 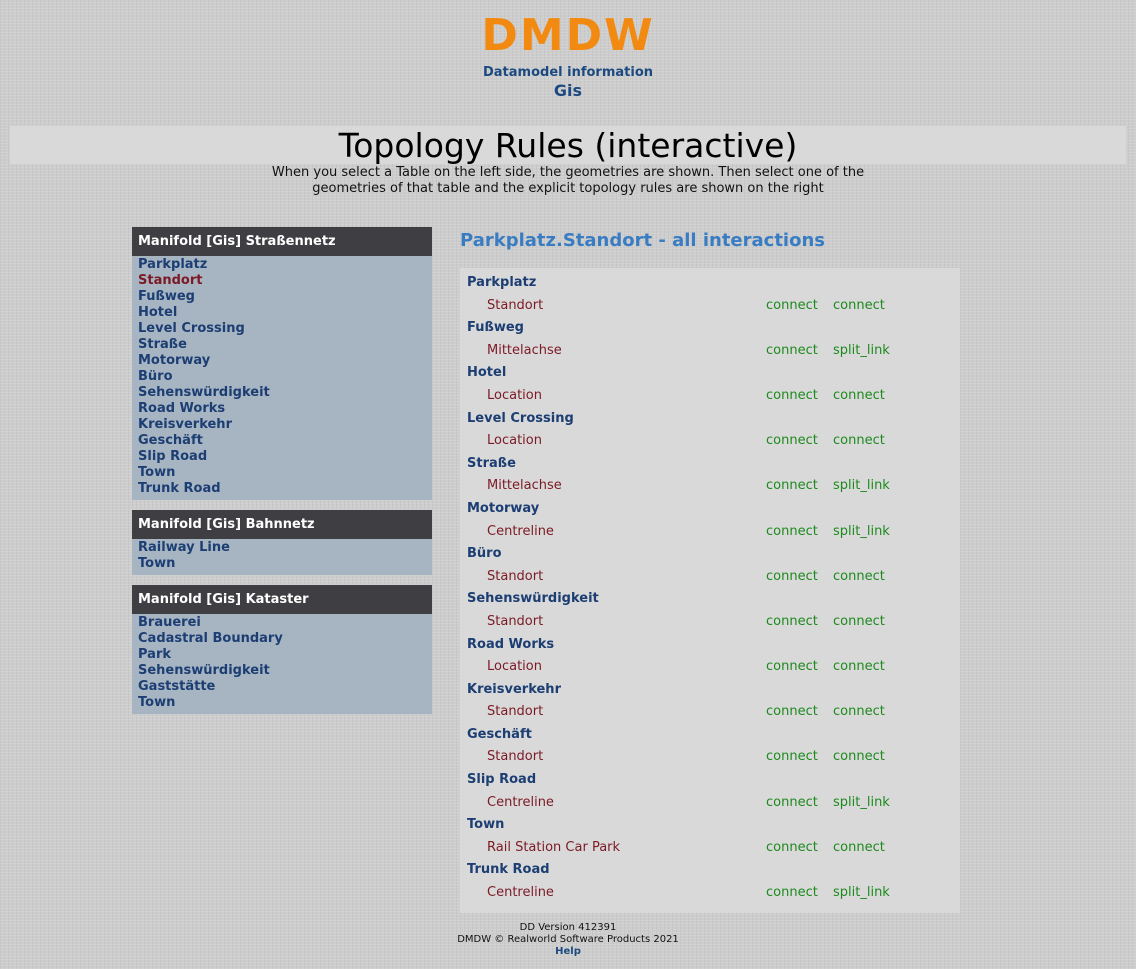 What do you see at coordinates (554, 847) in the screenshot?
I see `rule-geometry: Rail Station Car Park` at bounding box center [554, 847].